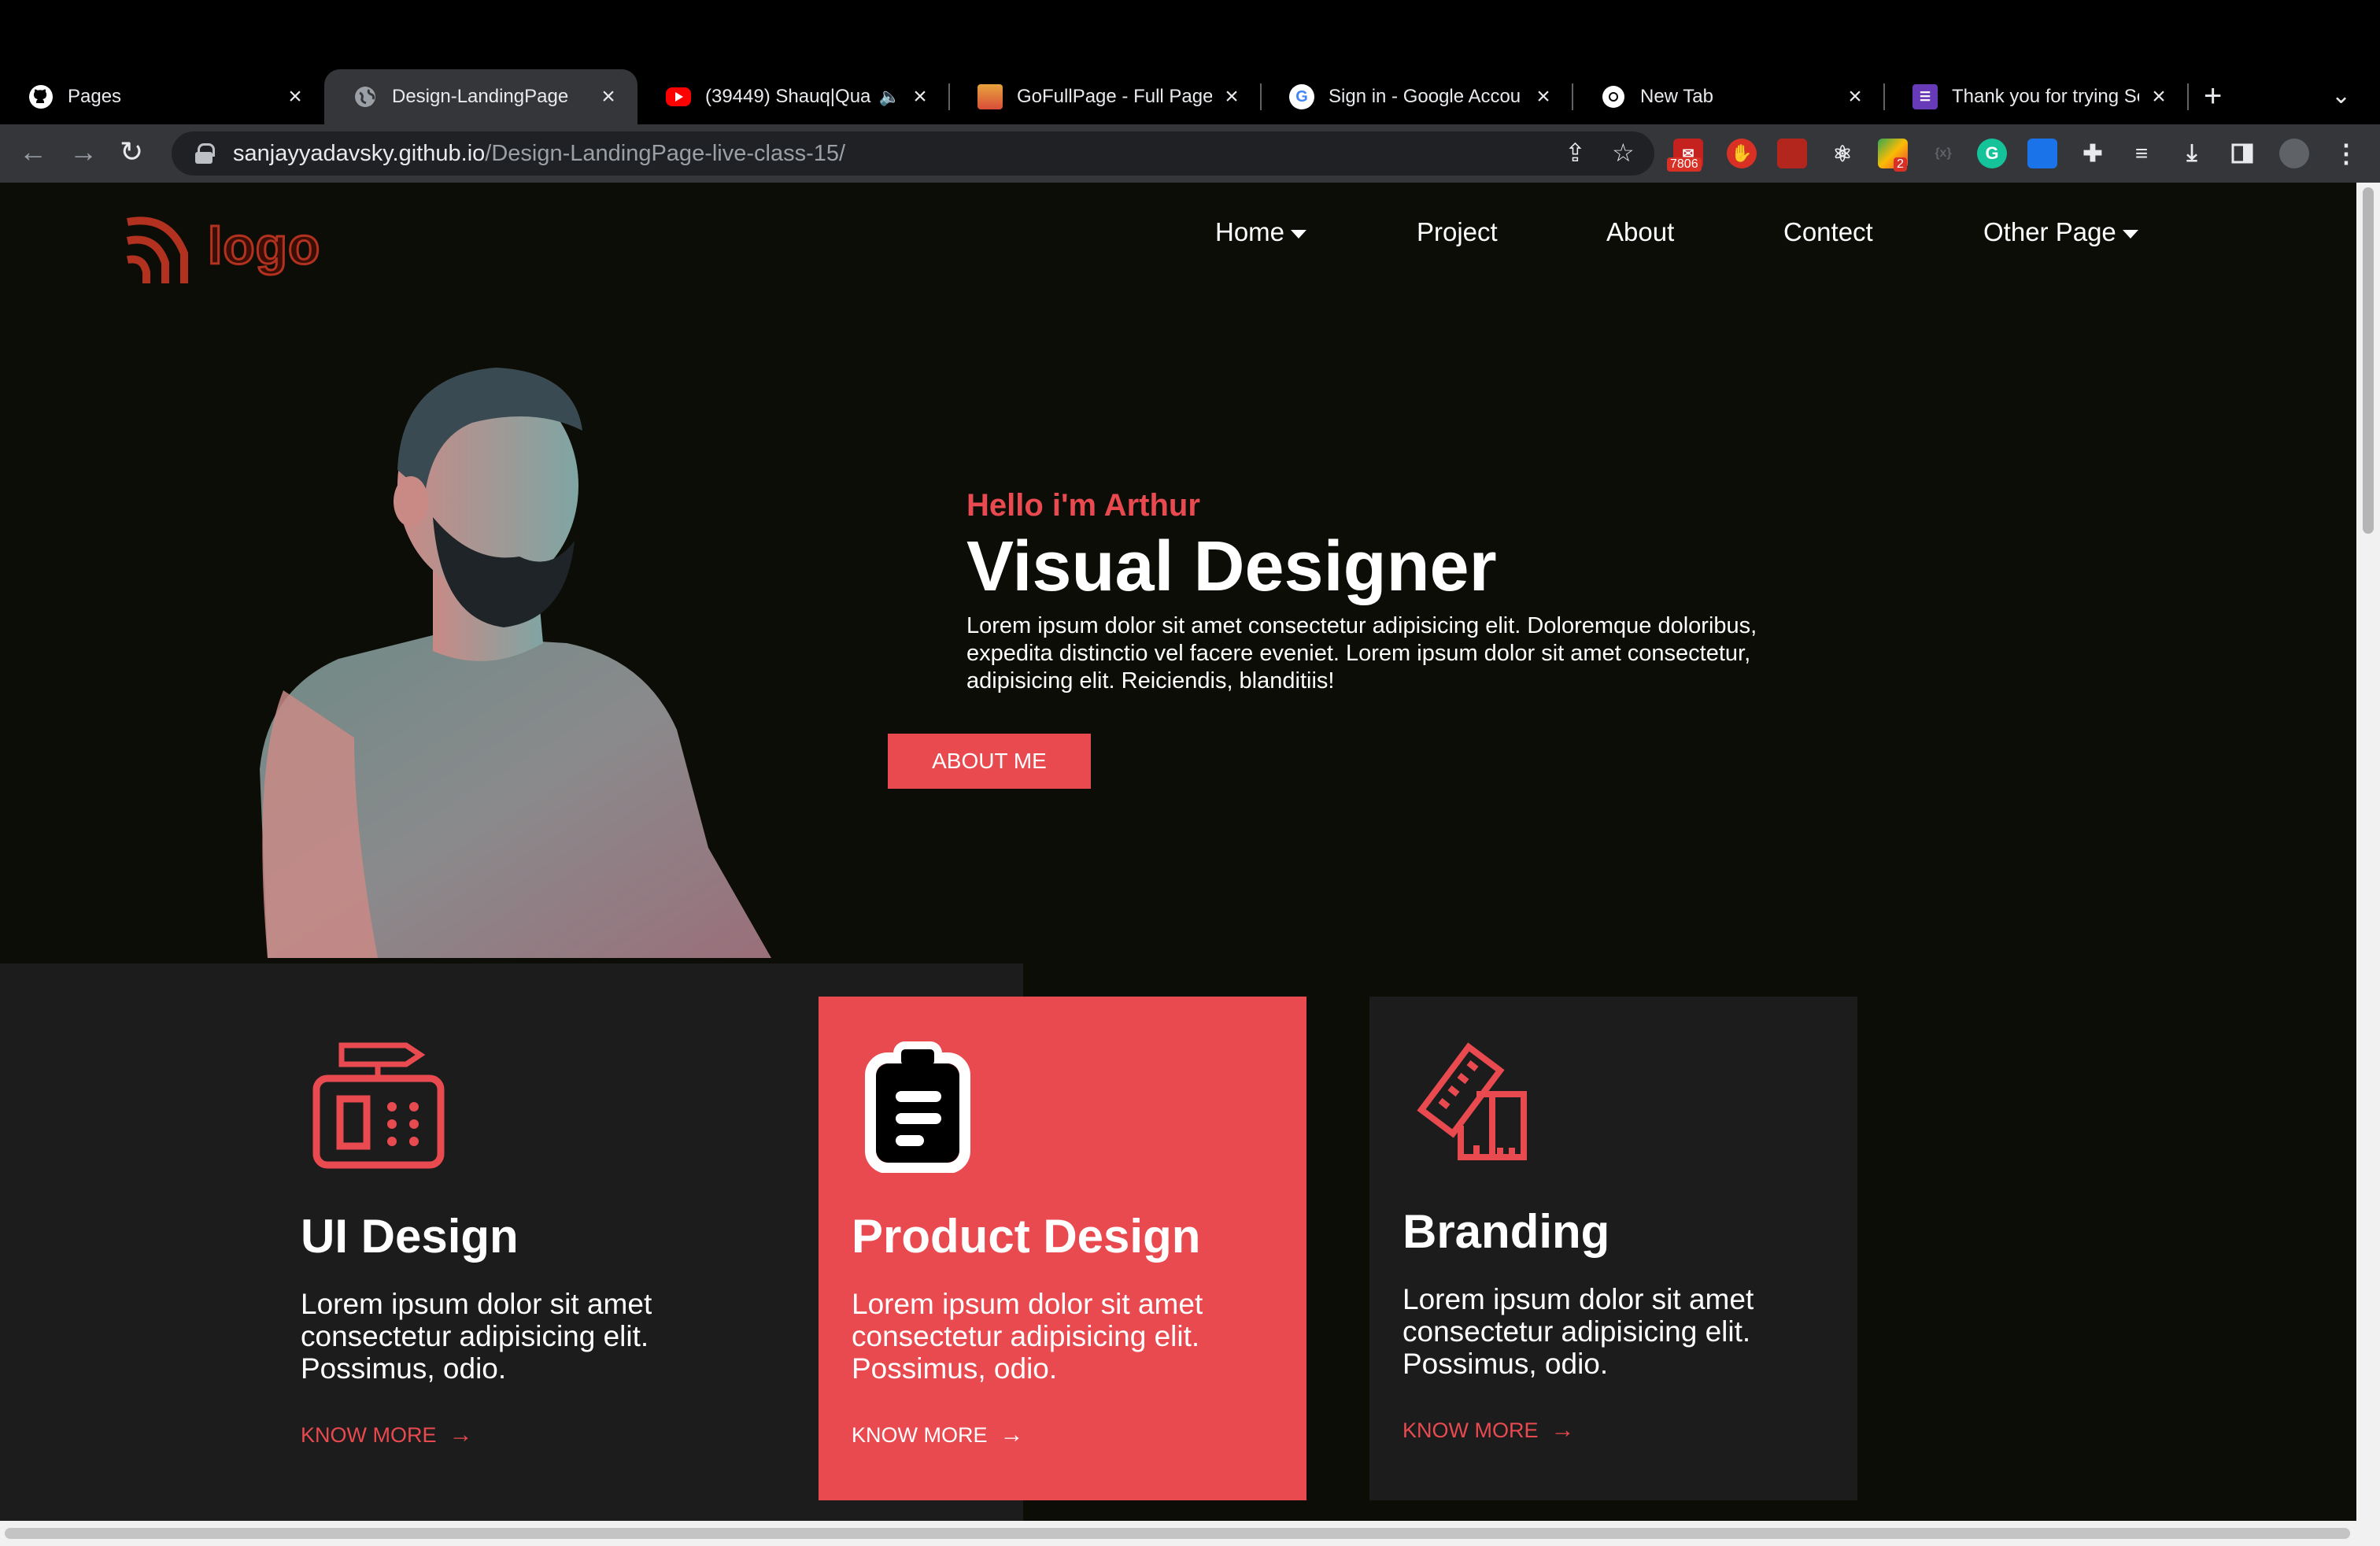  What do you see at coordinates (889, 97) in the screenshot?
I see `speaker-icon: 🔈` at bounding box center [889, 97].